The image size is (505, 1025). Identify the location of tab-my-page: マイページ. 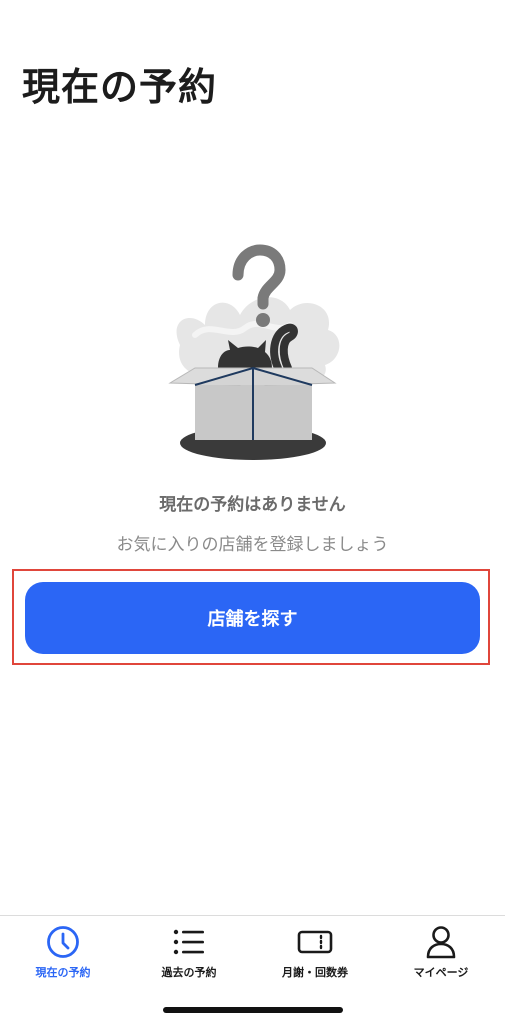
(441, 951).